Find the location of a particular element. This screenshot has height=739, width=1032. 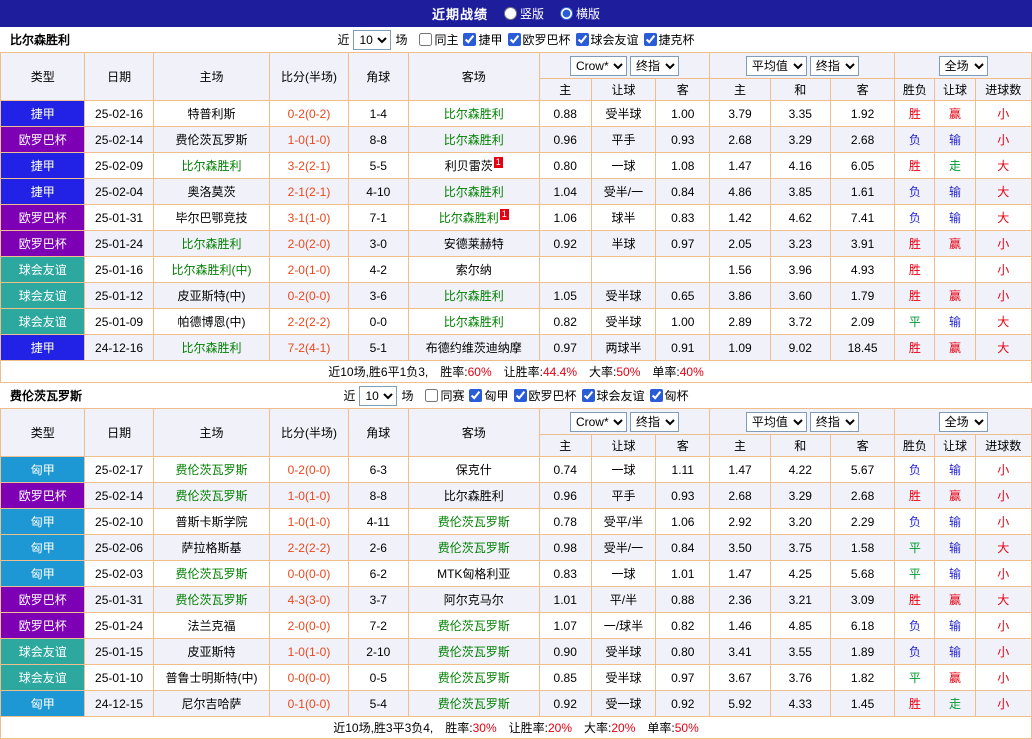

odds-value: 0.83 is located at coordinates (683, 217).